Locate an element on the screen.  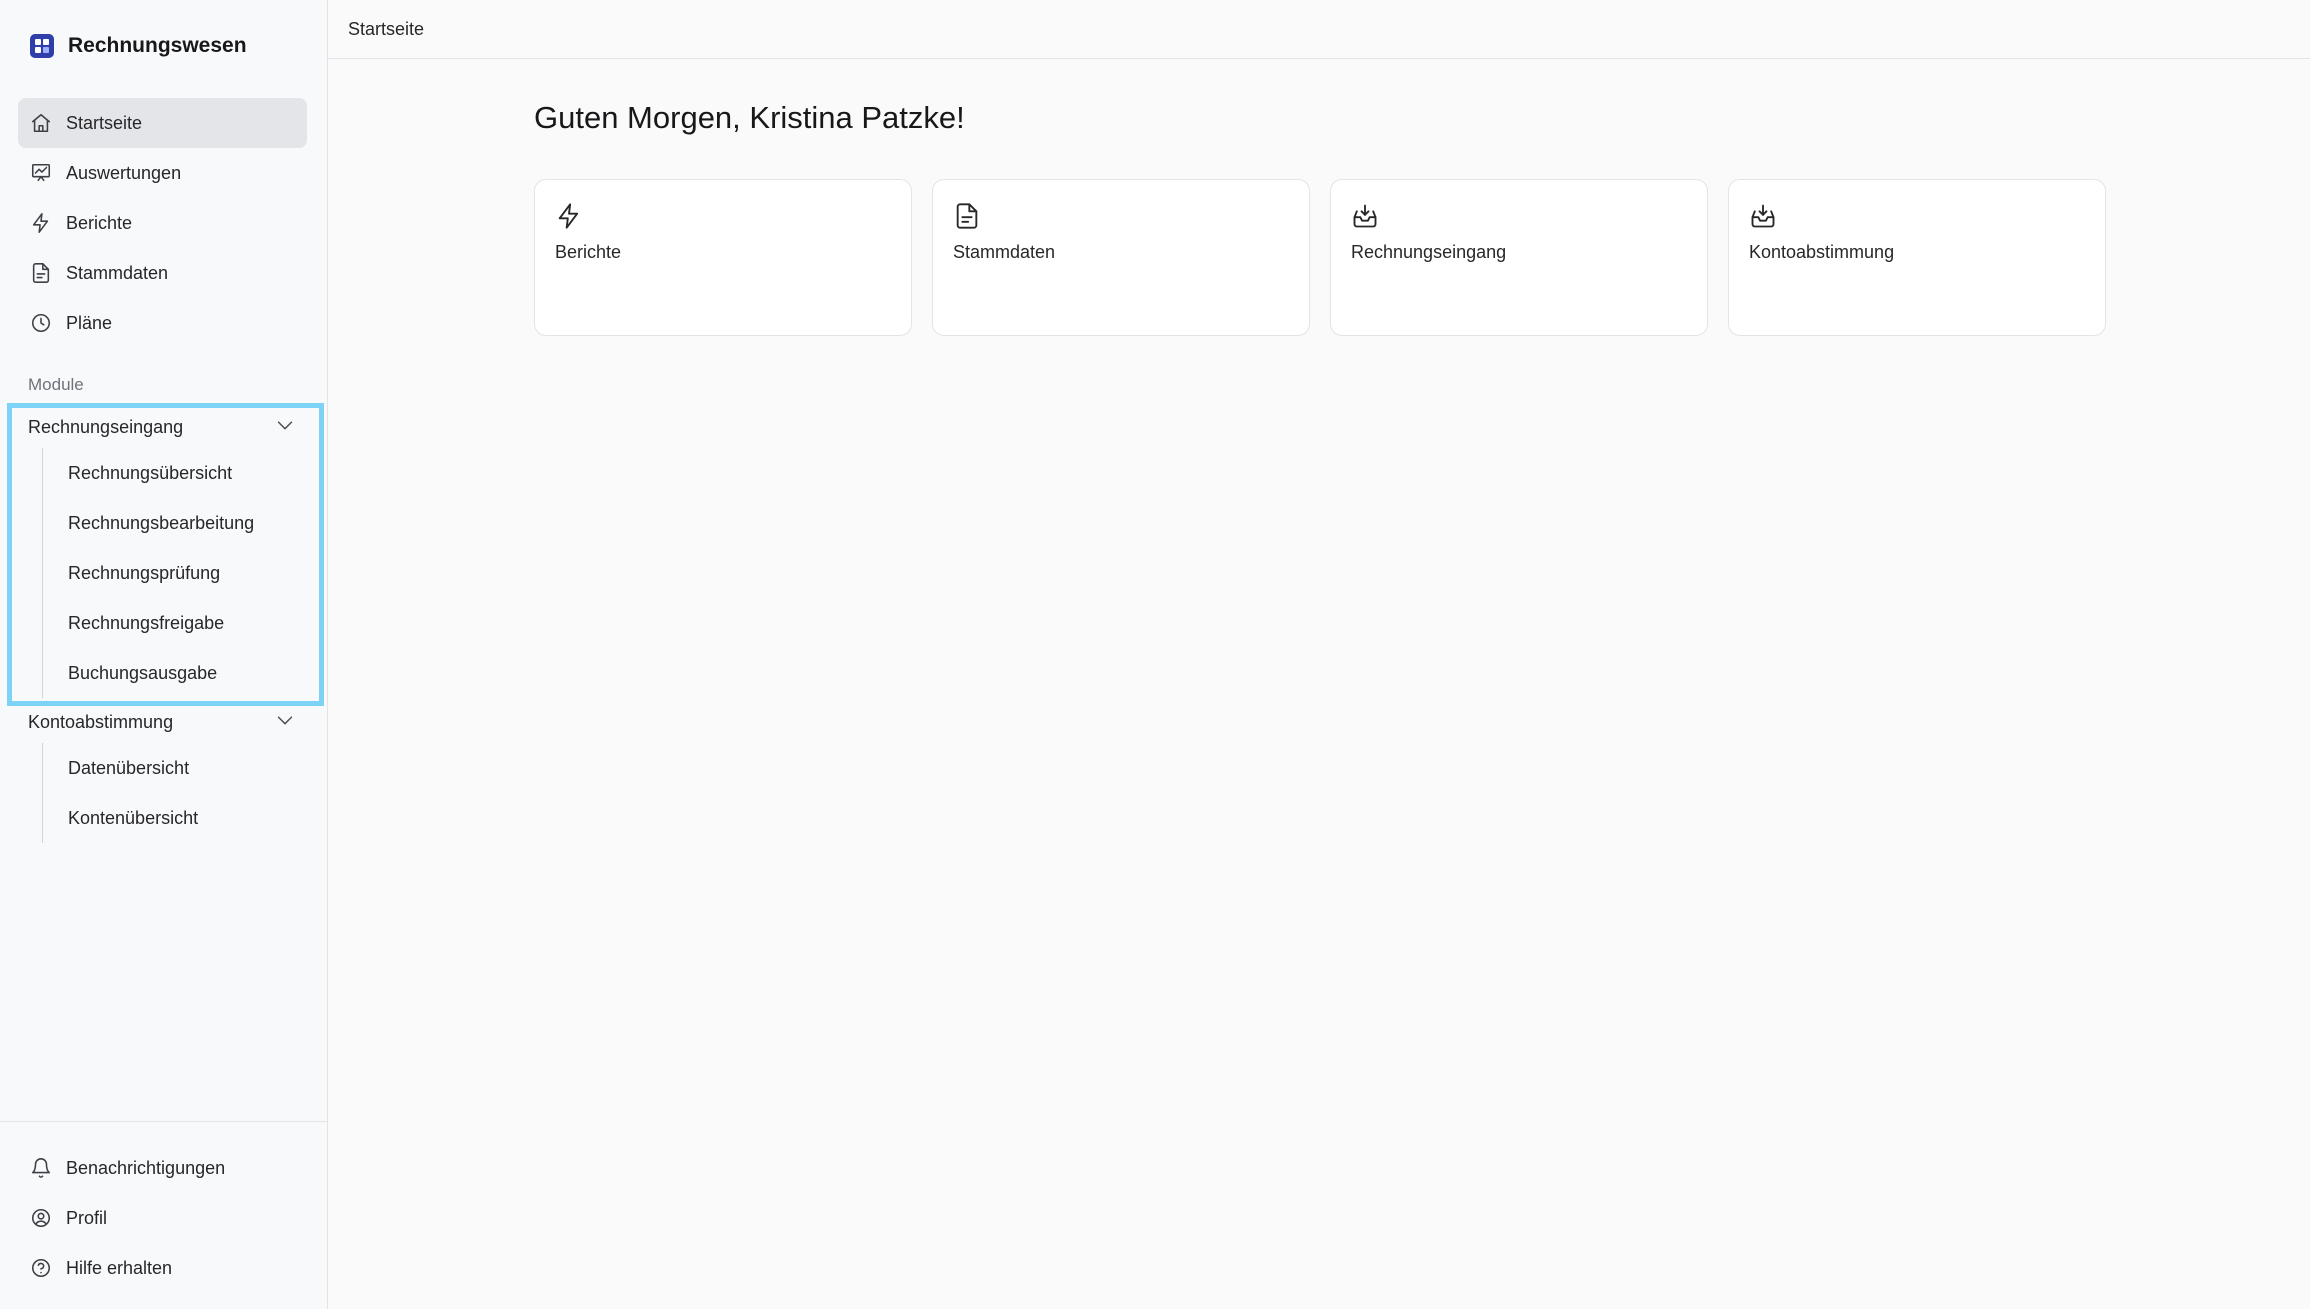
sidebar-item-label: Startseite is located at coordinates (104, 122).